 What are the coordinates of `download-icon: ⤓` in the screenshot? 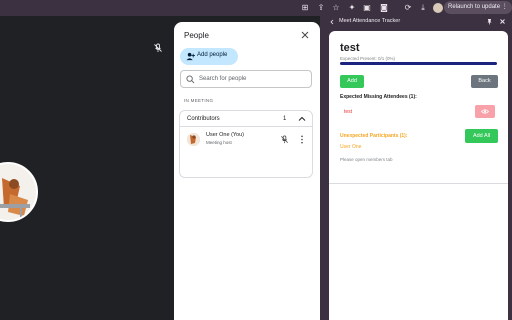 It's located at (423, 8).